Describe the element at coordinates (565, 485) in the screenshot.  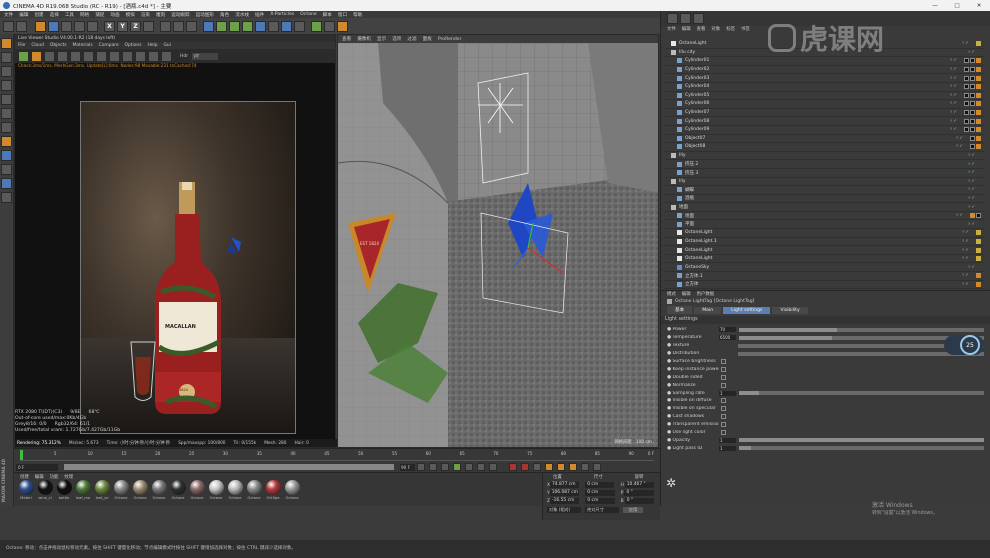
I see `coord-position-field: 74.877 cm` at that location.